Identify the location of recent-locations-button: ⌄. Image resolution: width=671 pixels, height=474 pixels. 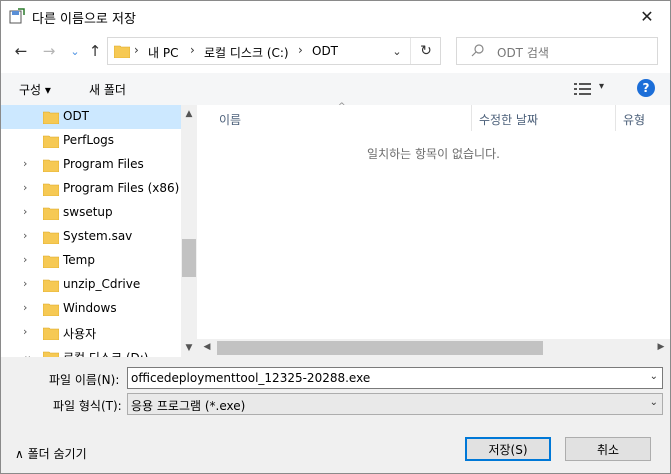
(75, 51).